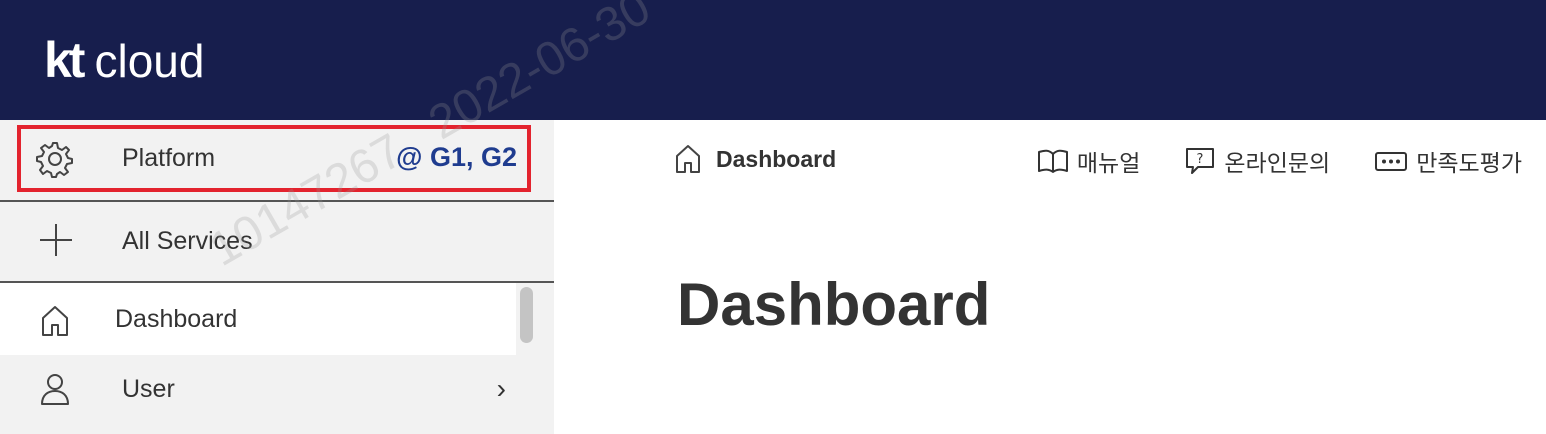  I want to click on all-services-button: All Services, so click(277, 242).